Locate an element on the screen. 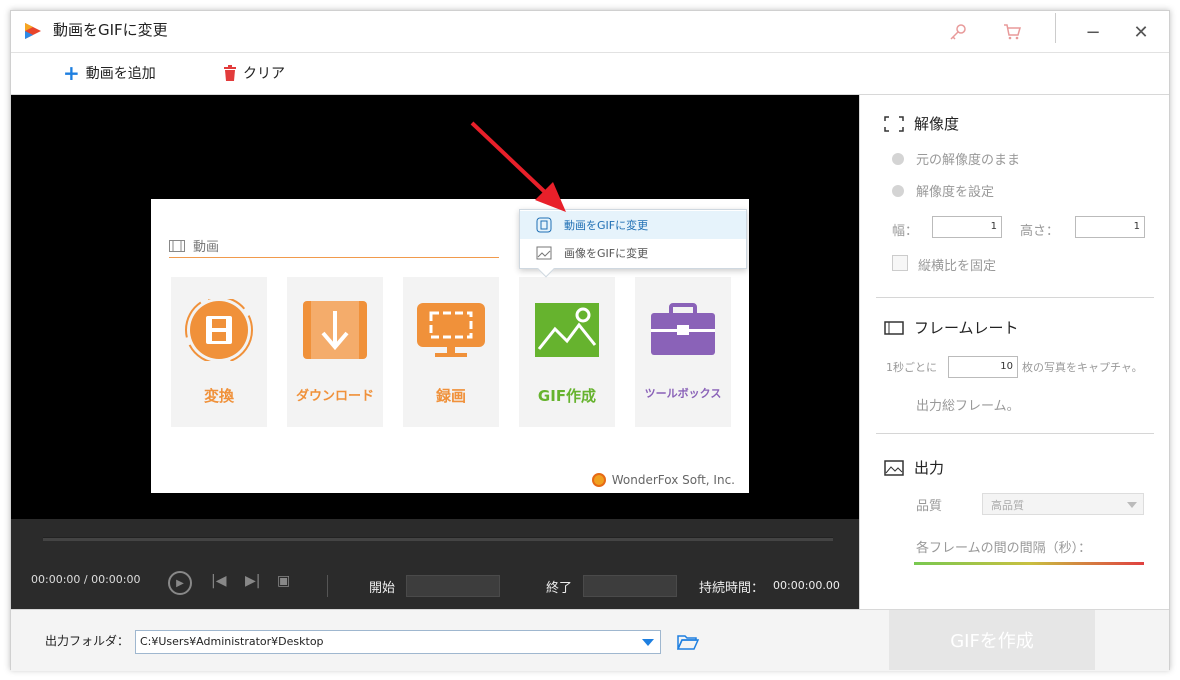  output-path-text: C:¥Users¥Administrator¥Desktop is located at coordinates (232, 641).